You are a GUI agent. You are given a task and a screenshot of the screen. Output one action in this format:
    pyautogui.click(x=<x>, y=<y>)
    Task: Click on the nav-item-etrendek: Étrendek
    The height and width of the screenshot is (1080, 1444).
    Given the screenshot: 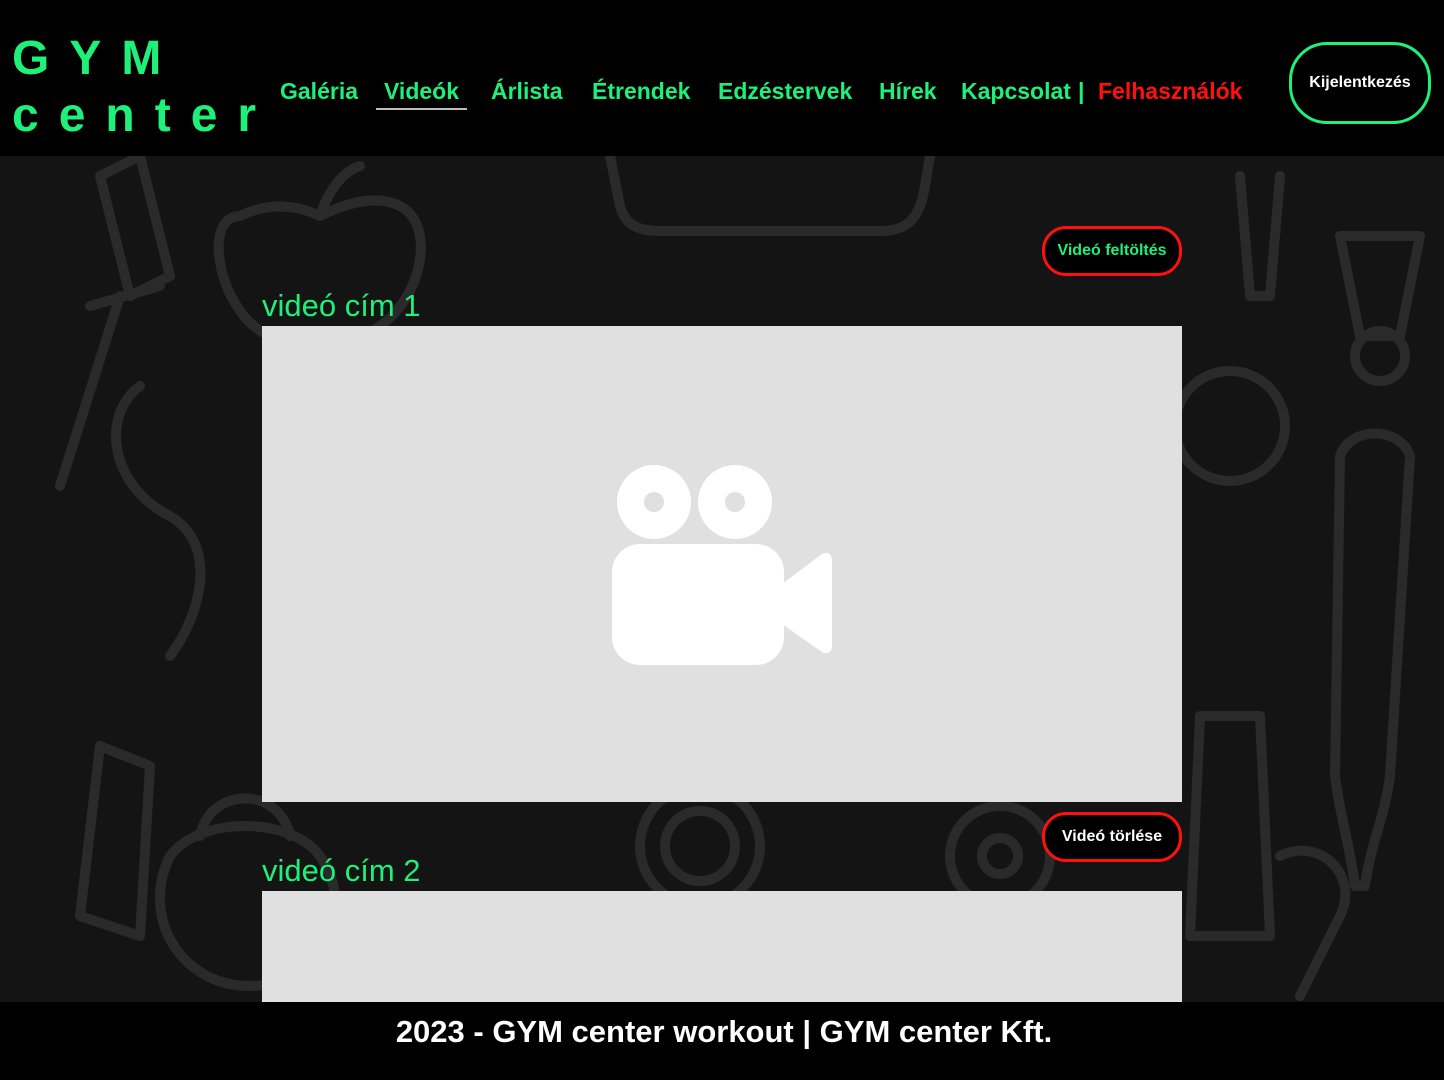 What is the action you would take?
    pyautogui.click(x=641, y=91)
    